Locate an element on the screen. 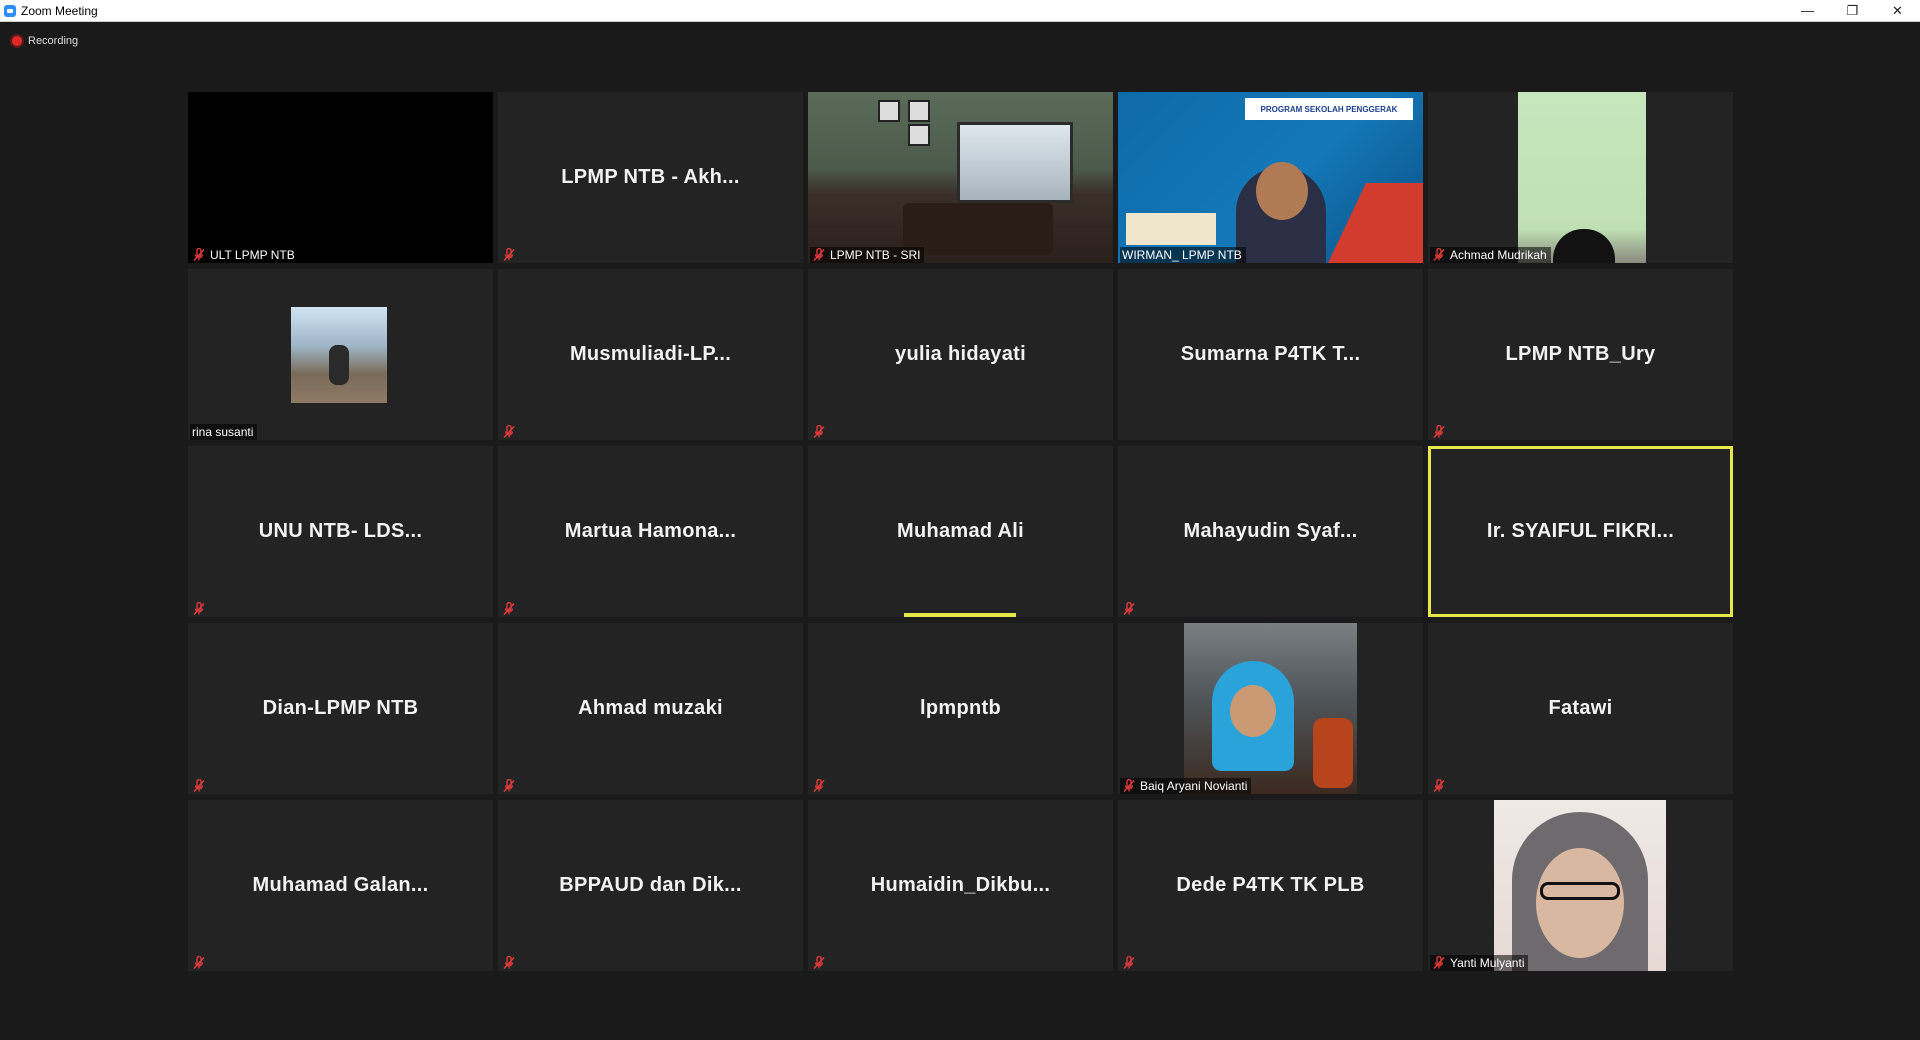  participant-tile: LPMP NTB - SRI is located at coordinates (960, 177).